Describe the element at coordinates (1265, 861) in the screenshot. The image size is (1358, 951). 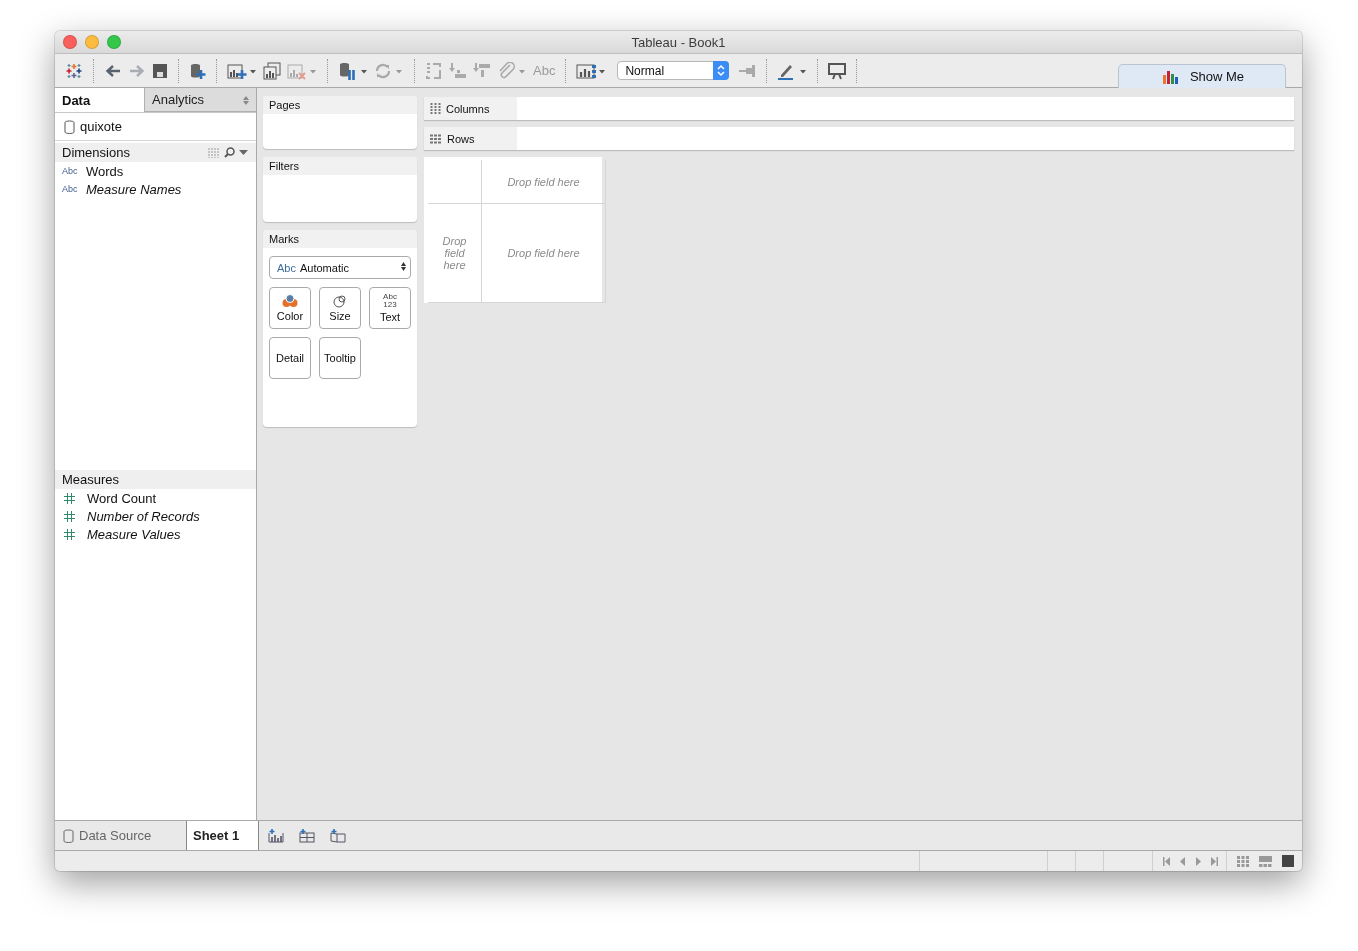
I see `filmstrip-view-icon` at that location.